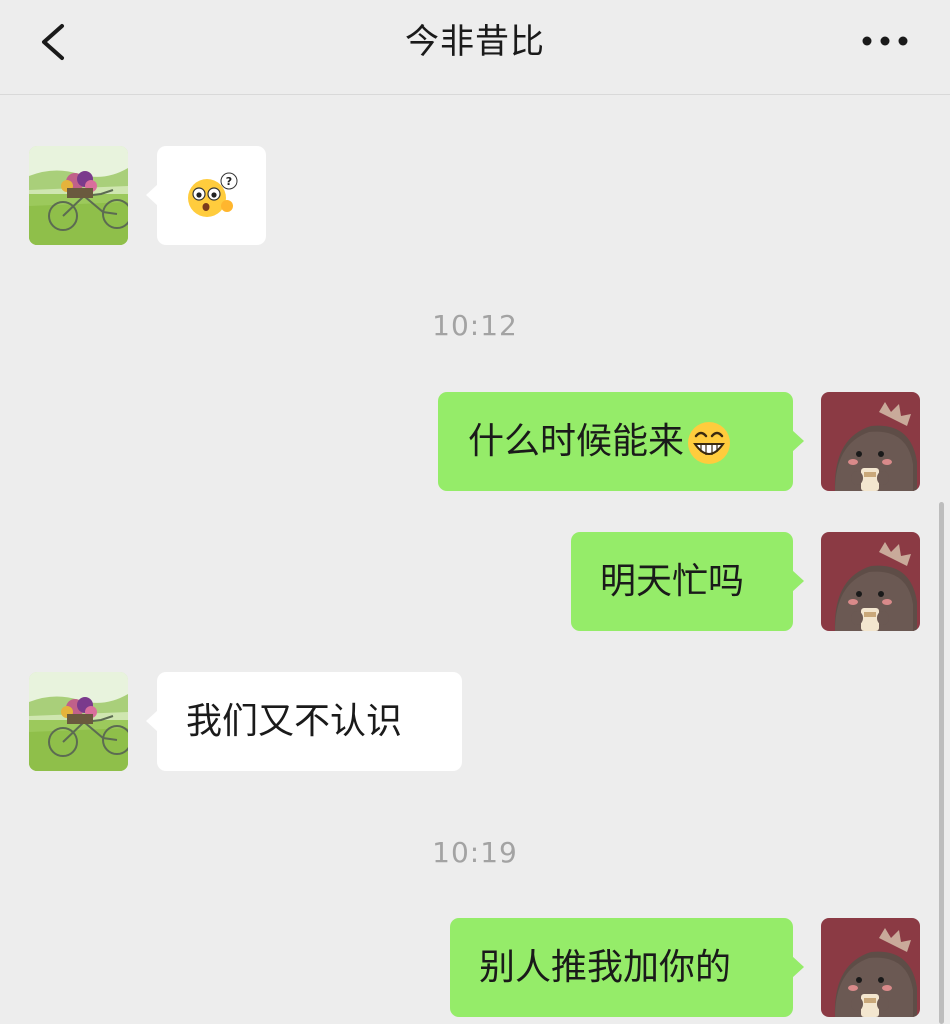 Image resolution: width=950 pixels, height=1024 pixels. I want to click on chat-header: 今非昔比, so click(475, 47).